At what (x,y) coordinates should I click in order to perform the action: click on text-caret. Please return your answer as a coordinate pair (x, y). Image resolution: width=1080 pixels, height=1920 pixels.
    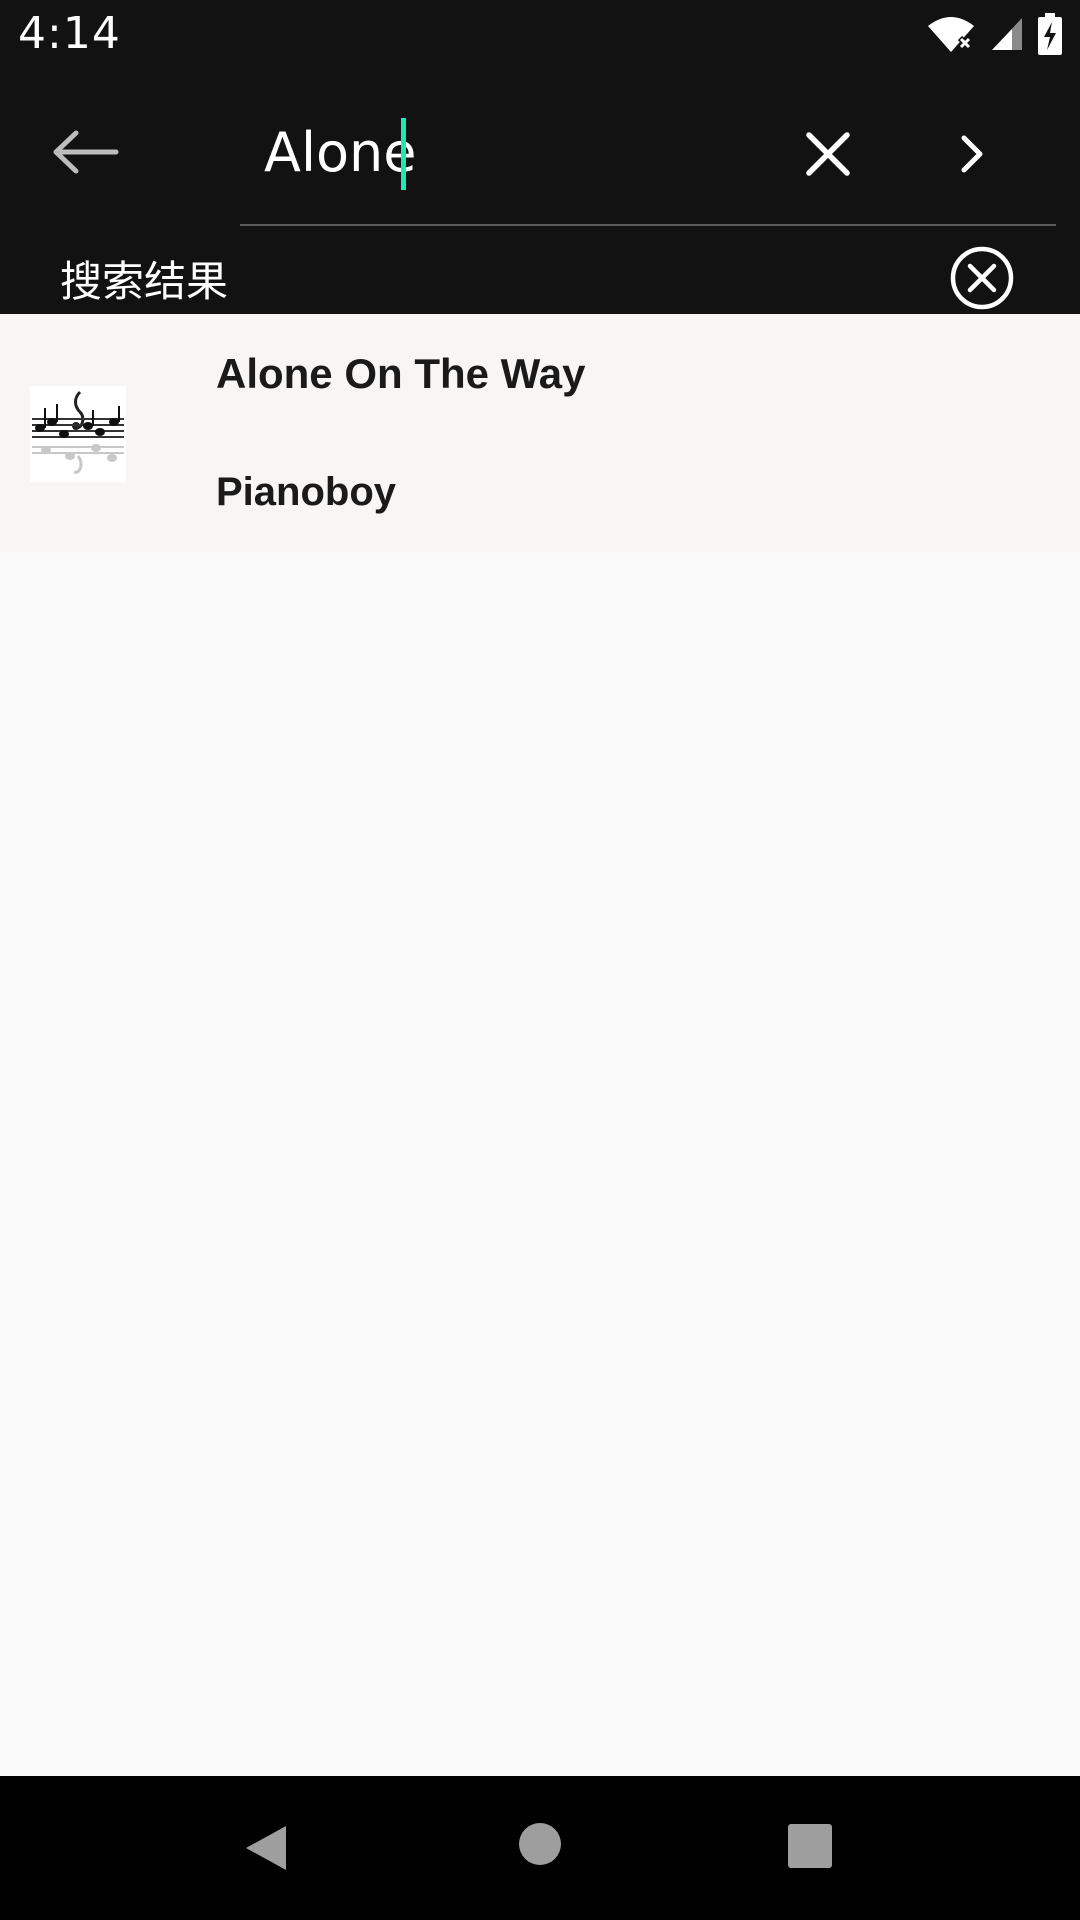
    Looking at the image, I should click on (403, 154).